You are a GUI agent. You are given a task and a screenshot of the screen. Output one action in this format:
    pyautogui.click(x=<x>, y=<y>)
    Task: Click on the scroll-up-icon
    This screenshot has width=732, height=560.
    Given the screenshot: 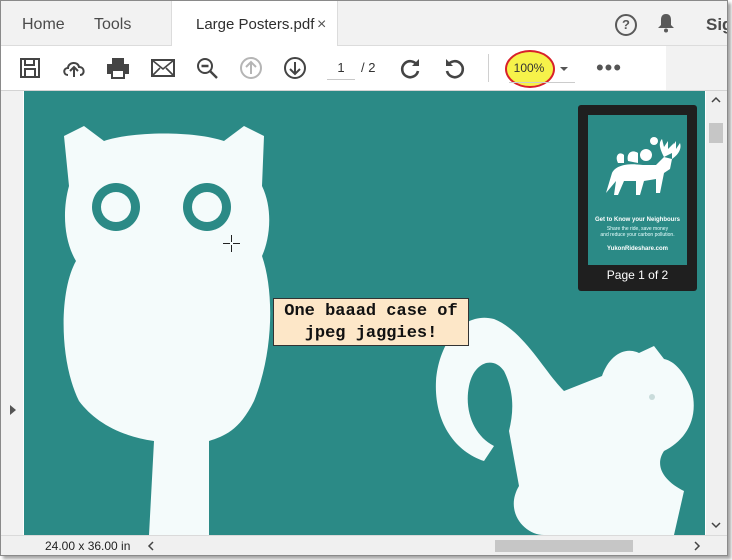 What is the action you would take?
    pyautogui.click(x=716, y=100)
    